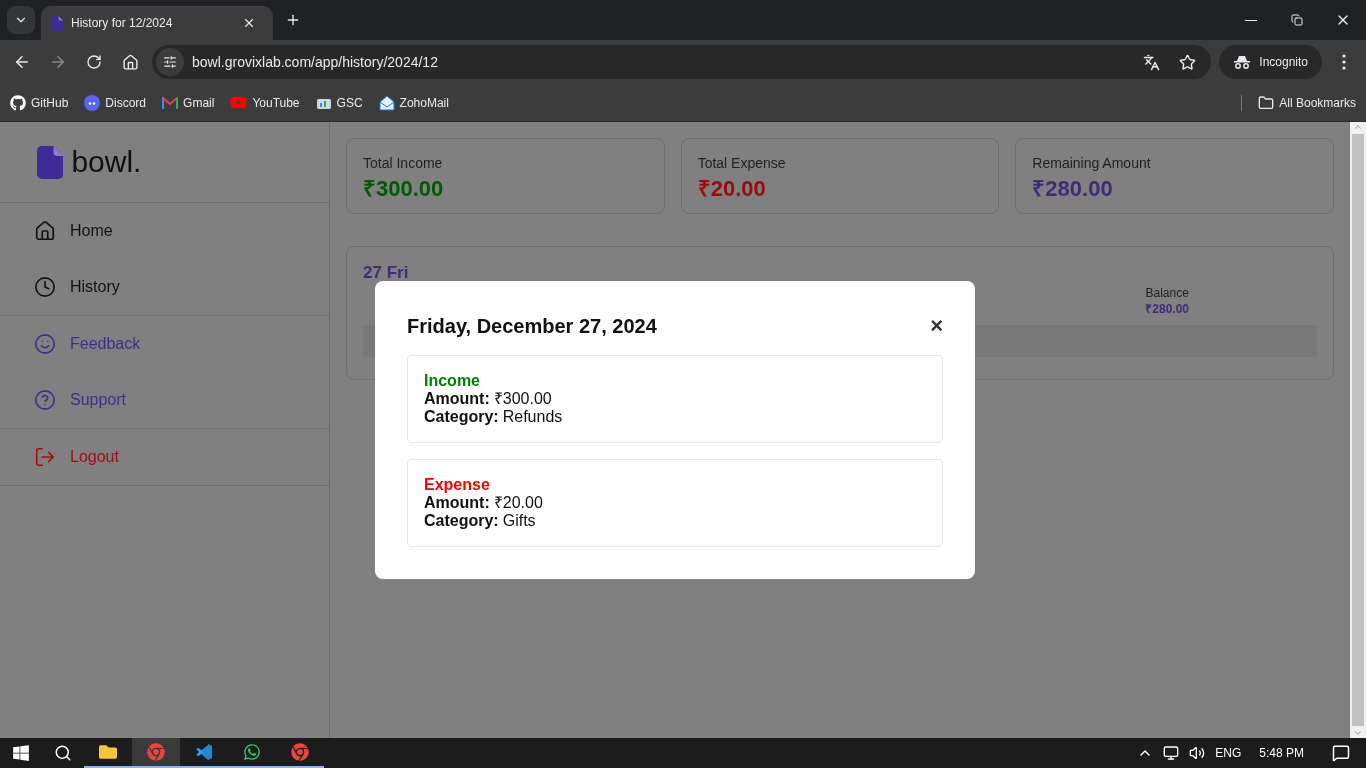  Describe the element at coordinates (457, 485) in the screenshot. I see `transaction-type: Expense` at that location.